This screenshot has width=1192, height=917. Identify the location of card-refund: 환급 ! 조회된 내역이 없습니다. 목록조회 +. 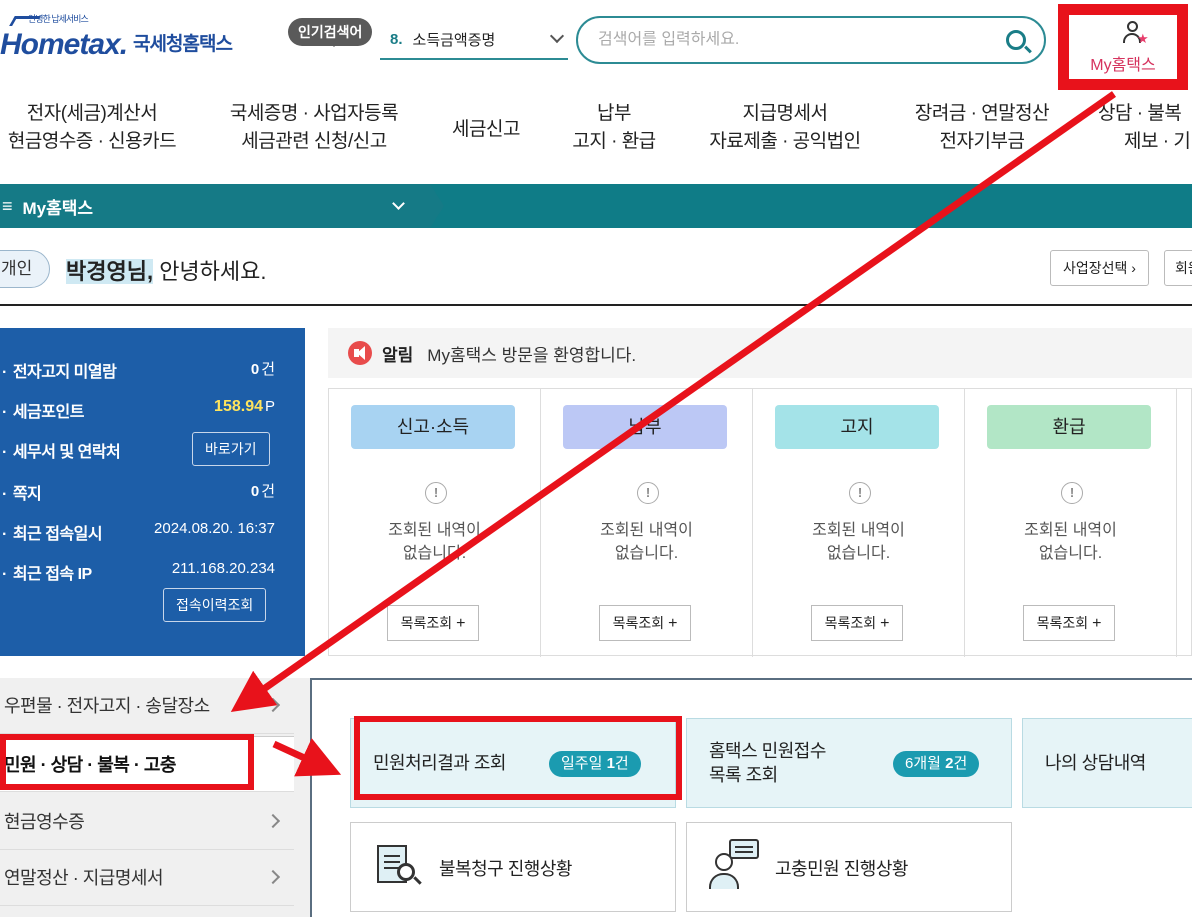
(1071, 523).